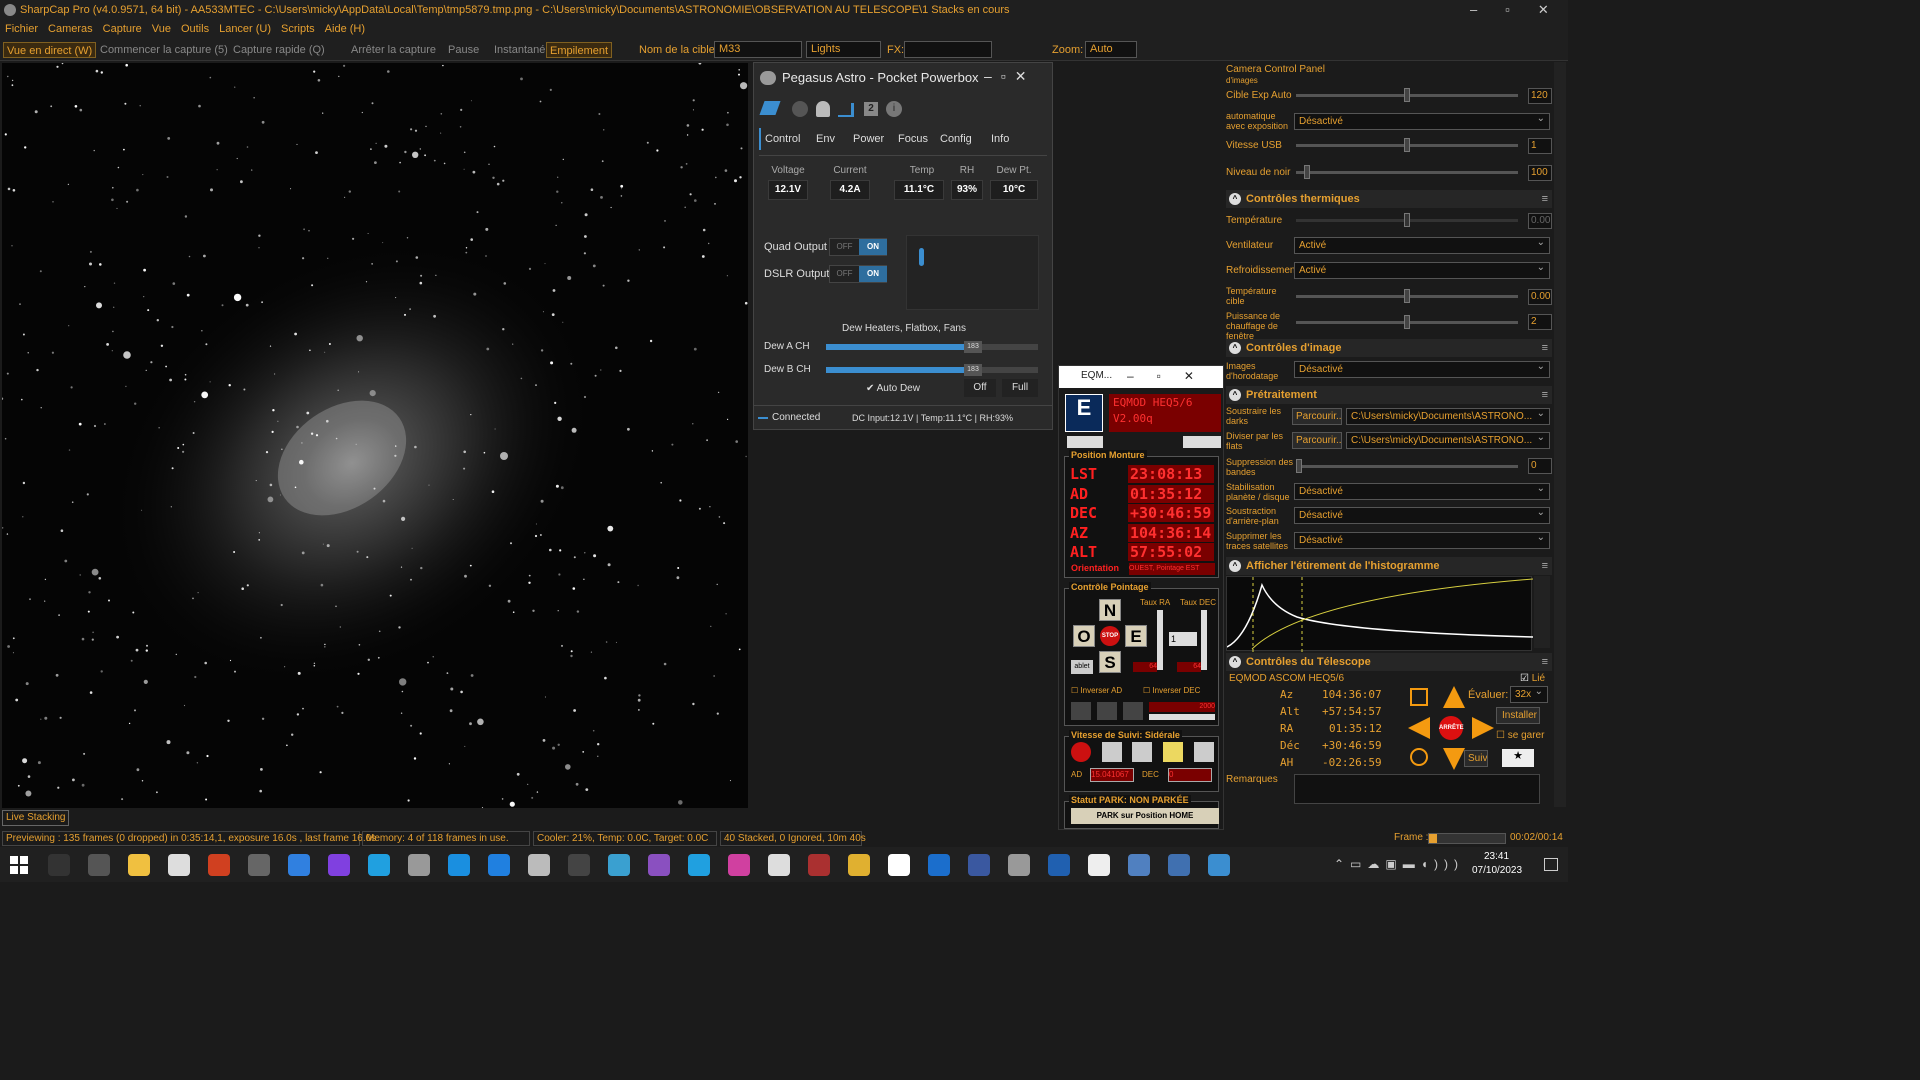  I want to click on stack-button: Empilement, so click(579, 50).